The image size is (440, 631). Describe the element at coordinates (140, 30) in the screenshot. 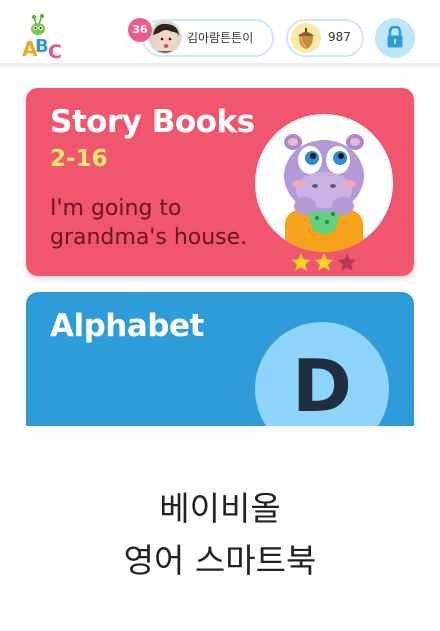

I see `level-badge: 36` at that location.